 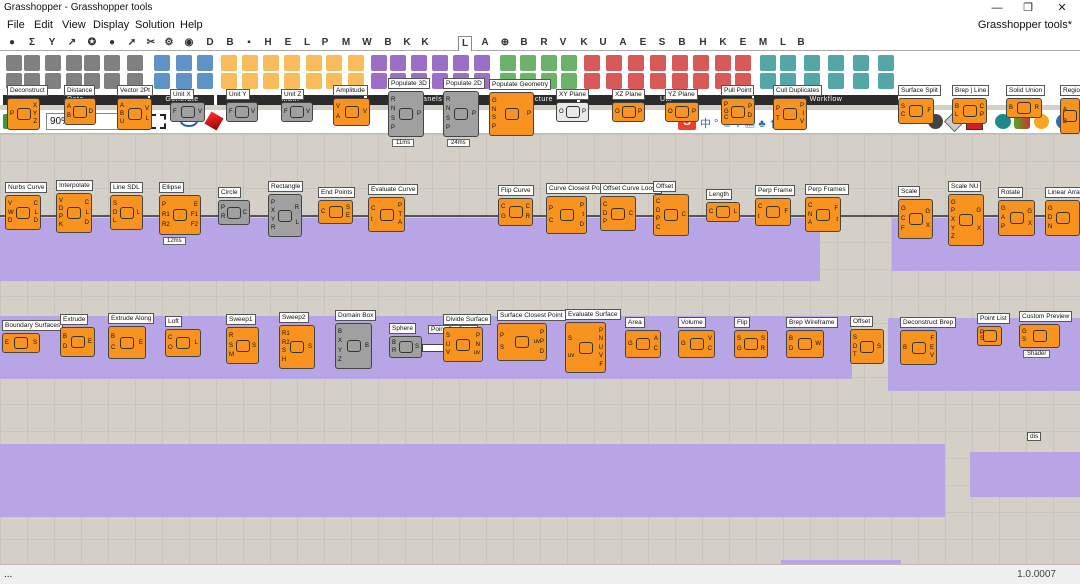 What do you see at coordinates (867, 340) in the screenshot?
I see `component-offset: Offset S D T S` at bounding box center [867, 340].